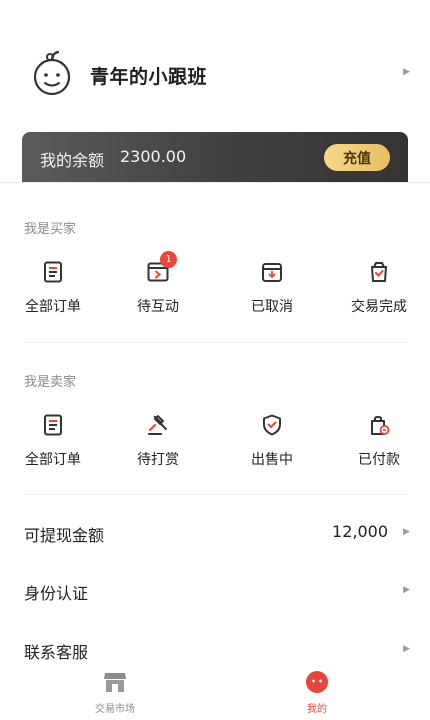 This screenshot has height=720, width=430. What do you see at coordinates (215, 590) in the screenshot?
I see `identity-verification-row: 身份认证 ▶` at bounding box center [215, 590].